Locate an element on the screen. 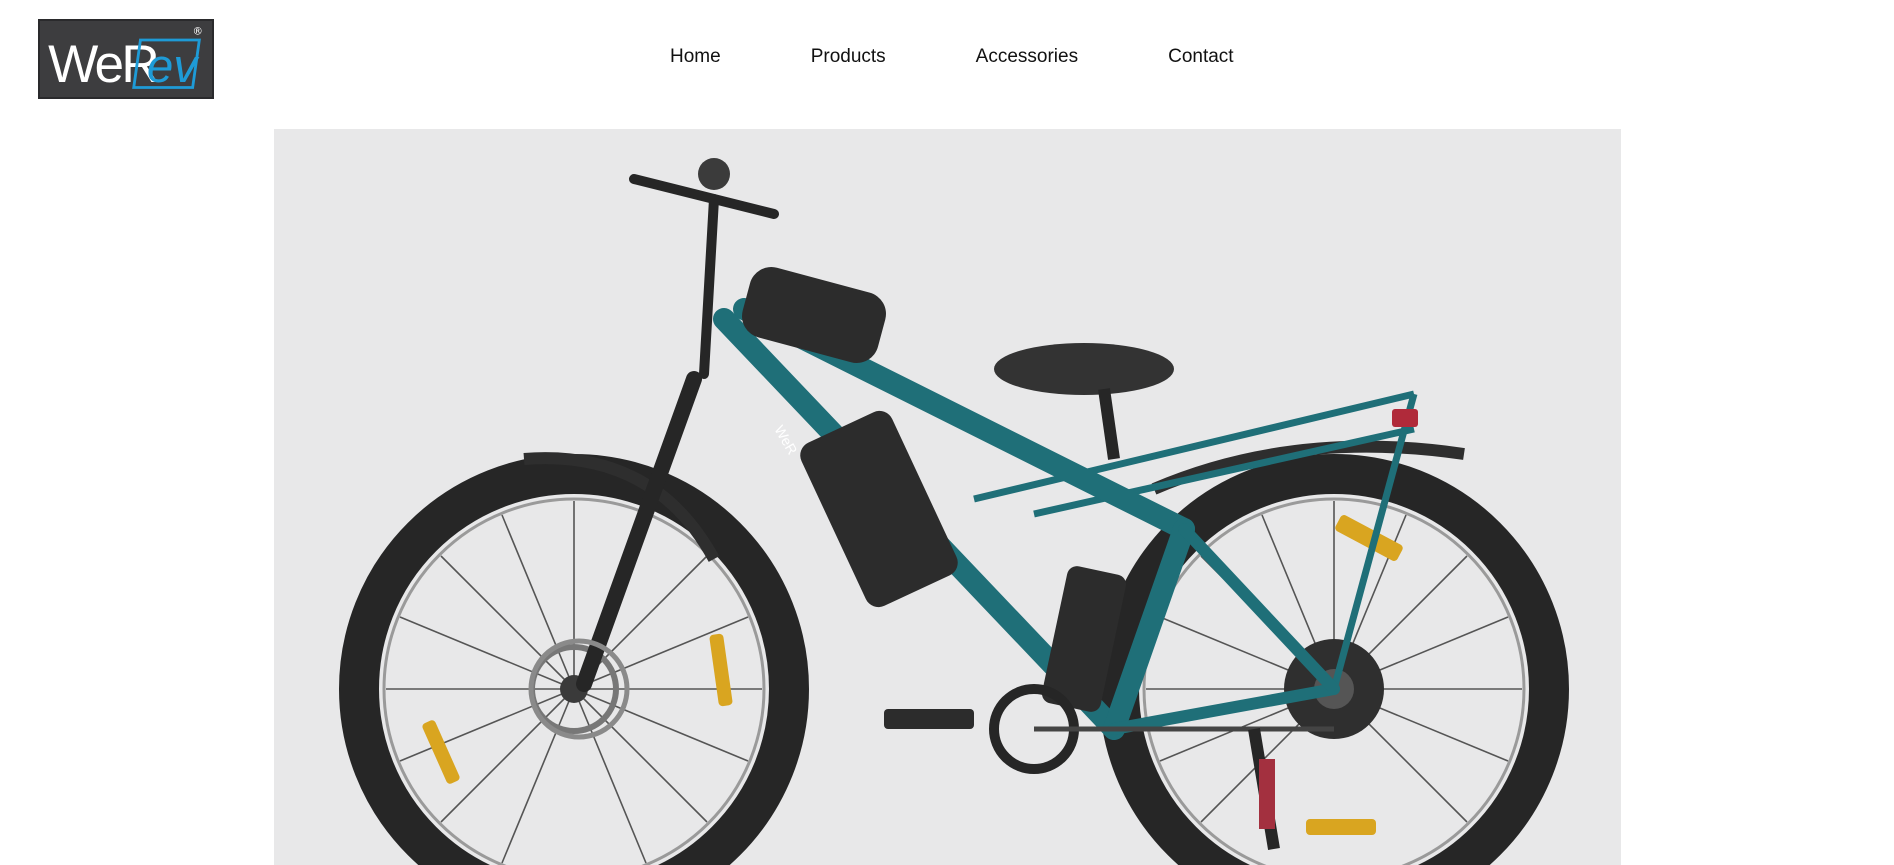  logo-mark: WeR ev ® is located at coordinates (125, 59).